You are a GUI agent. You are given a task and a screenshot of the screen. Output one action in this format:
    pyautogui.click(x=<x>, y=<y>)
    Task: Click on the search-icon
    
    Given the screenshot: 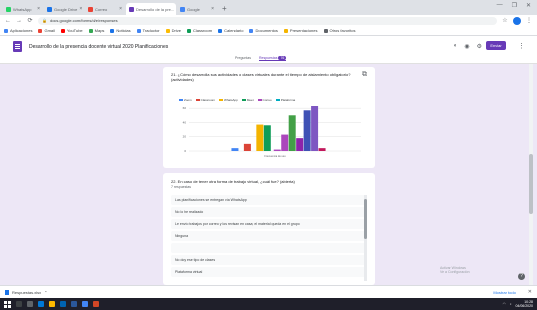 What is the action you would take?
    pyautogui.click(x=19, y=304)
    